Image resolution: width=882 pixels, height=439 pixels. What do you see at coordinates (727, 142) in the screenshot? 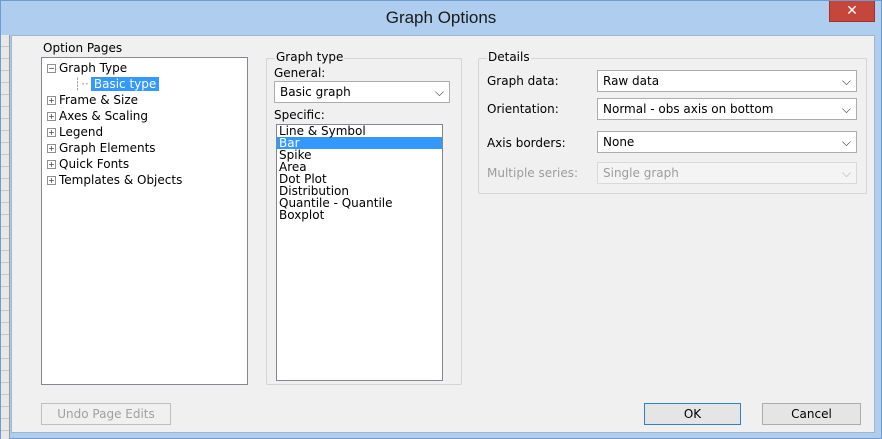
I see `axis-borders-dropdown: None ⌵` at bounding box center [727, 142].